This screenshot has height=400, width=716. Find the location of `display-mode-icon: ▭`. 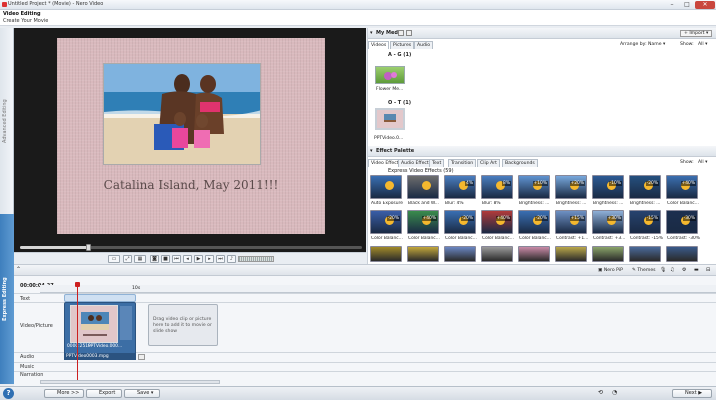

display-mode-icon: ▭ is located at coordinates (114, 259).